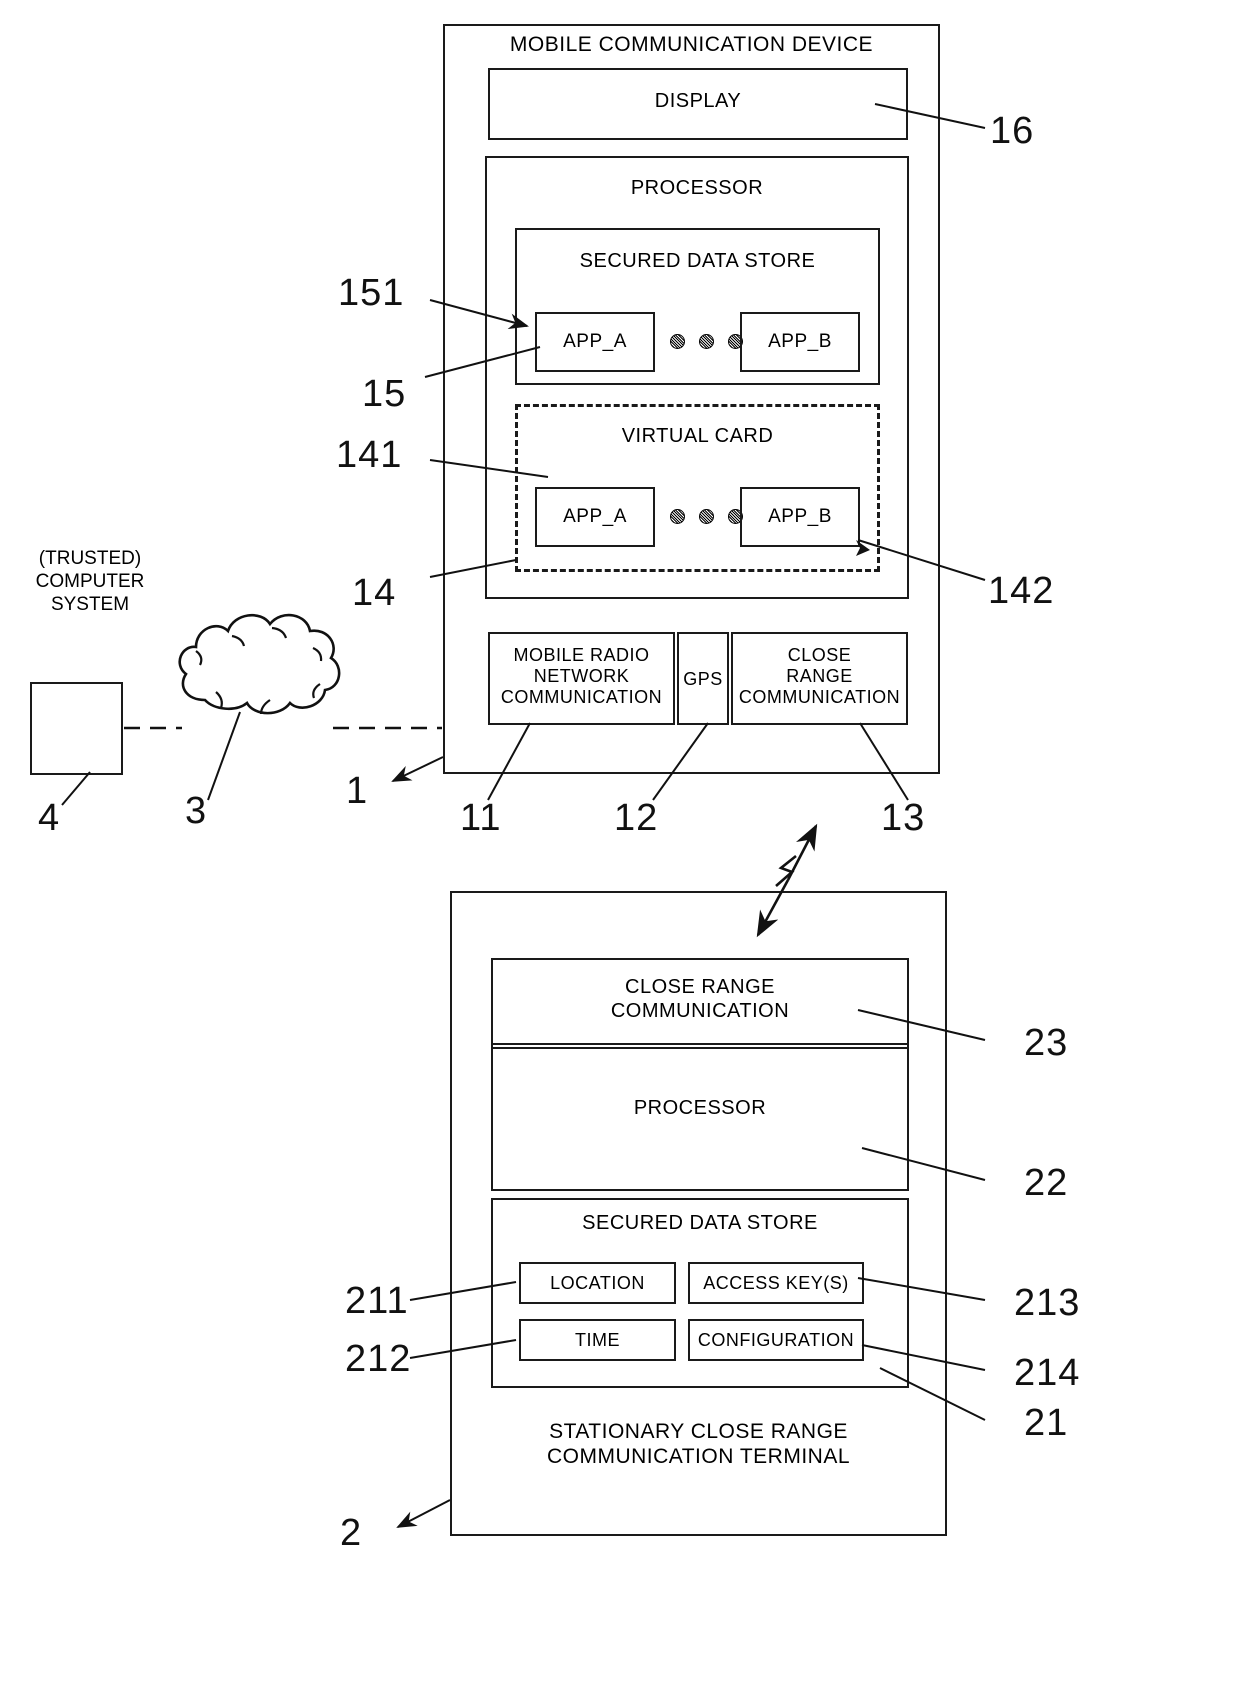 This screenshot has width=1240, height=1694. I want to click on location-label: LOCATION, so click(597, 1283).